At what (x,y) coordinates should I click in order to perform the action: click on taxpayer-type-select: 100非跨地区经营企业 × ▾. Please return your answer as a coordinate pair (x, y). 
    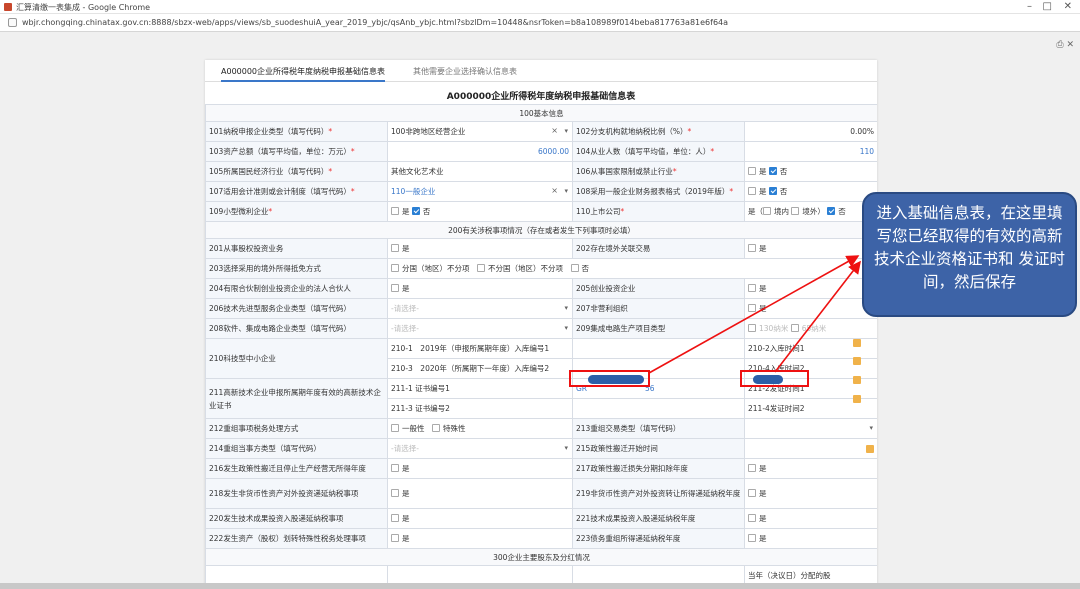
    Looking at the image, I should click on (480, 131).